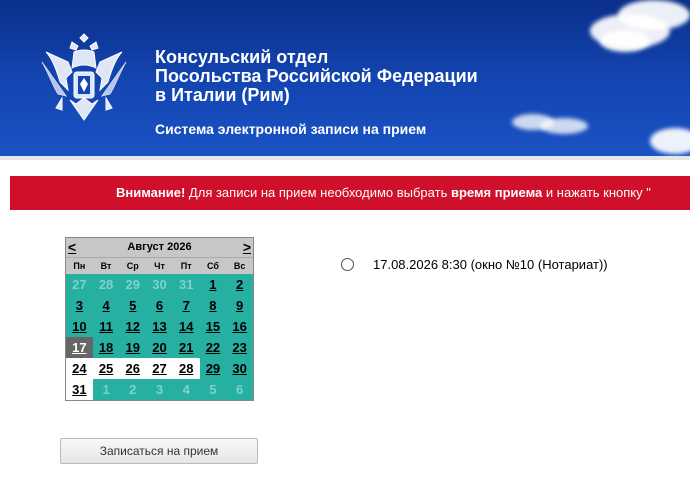 The height and width of the screenshot is (486, 690). What do you see at coordinates (186, 347) in the screenshot?
I see `calendar-day: 21` at bounding box center [186, 347].